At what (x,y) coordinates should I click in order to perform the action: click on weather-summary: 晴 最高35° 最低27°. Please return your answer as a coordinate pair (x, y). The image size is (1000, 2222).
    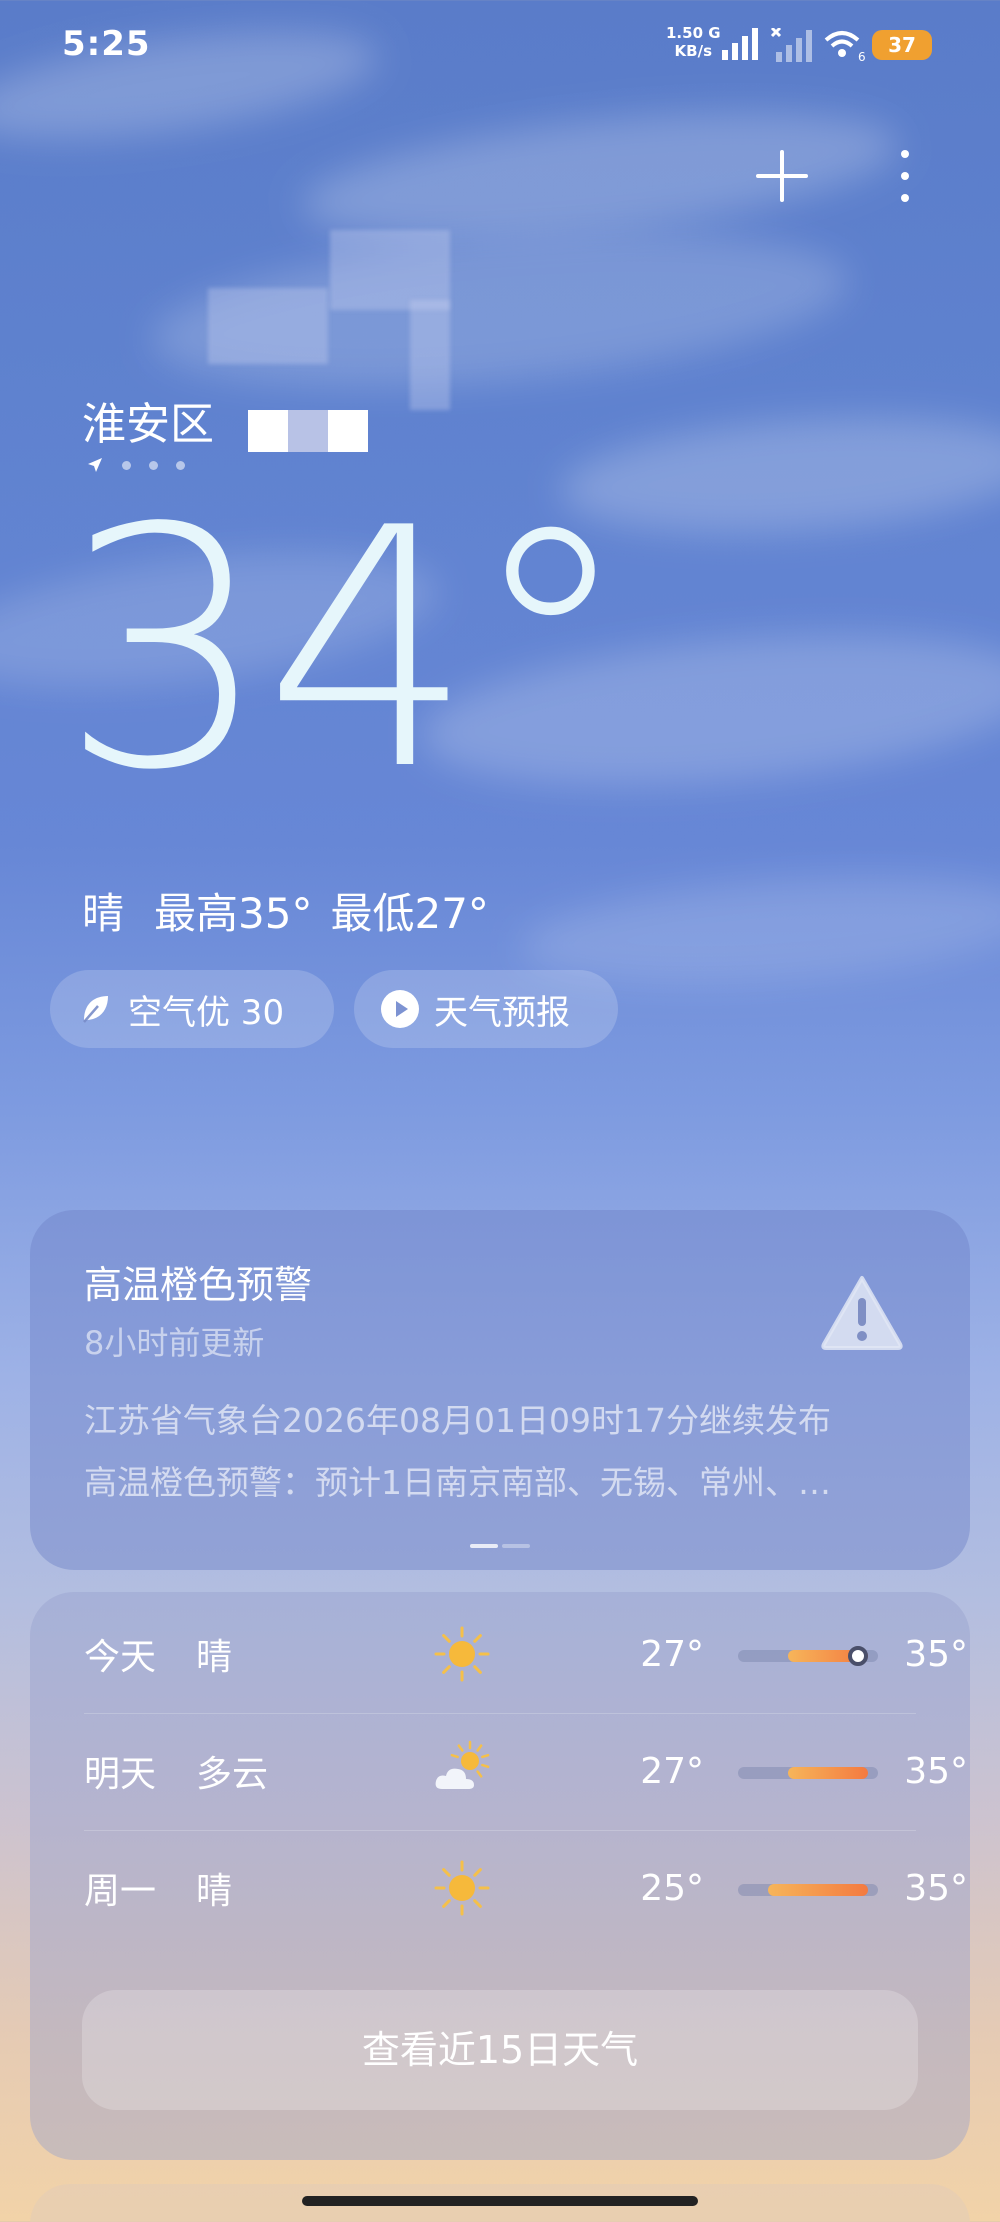
    Looking at the image, I should click on (285, 910).